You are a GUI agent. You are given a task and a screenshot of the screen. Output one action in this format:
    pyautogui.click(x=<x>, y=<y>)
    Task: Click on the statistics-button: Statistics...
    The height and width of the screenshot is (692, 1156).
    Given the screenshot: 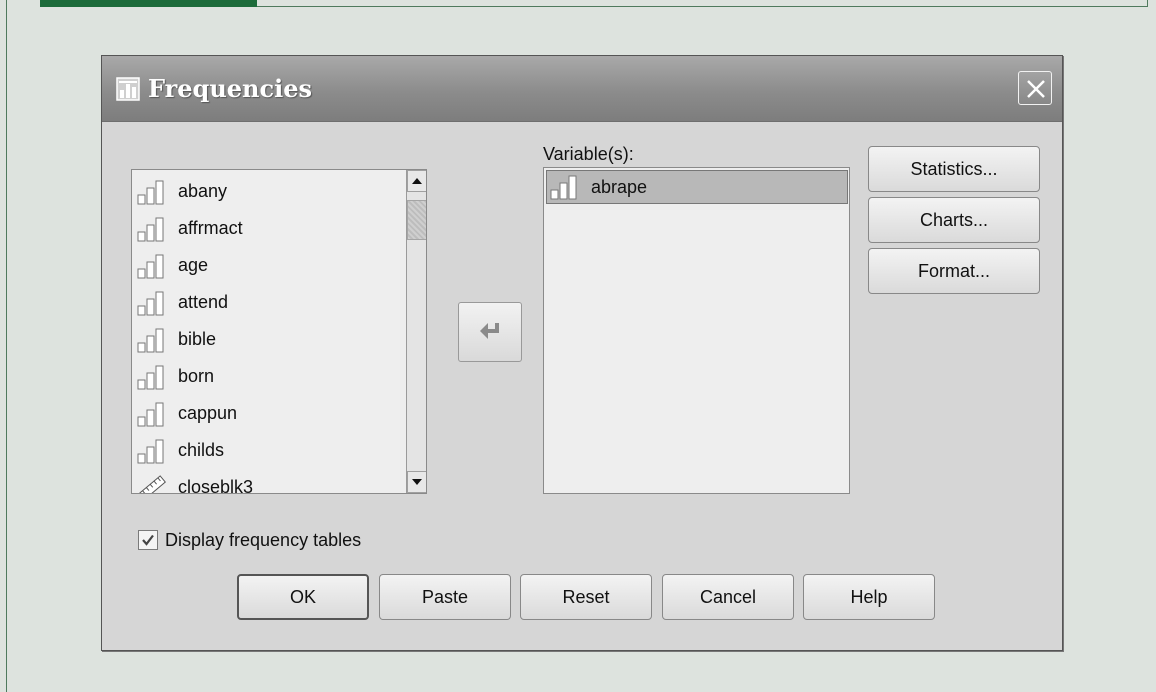 What is the action you would take?
    pyautogui.click(x=954, y=169)
    